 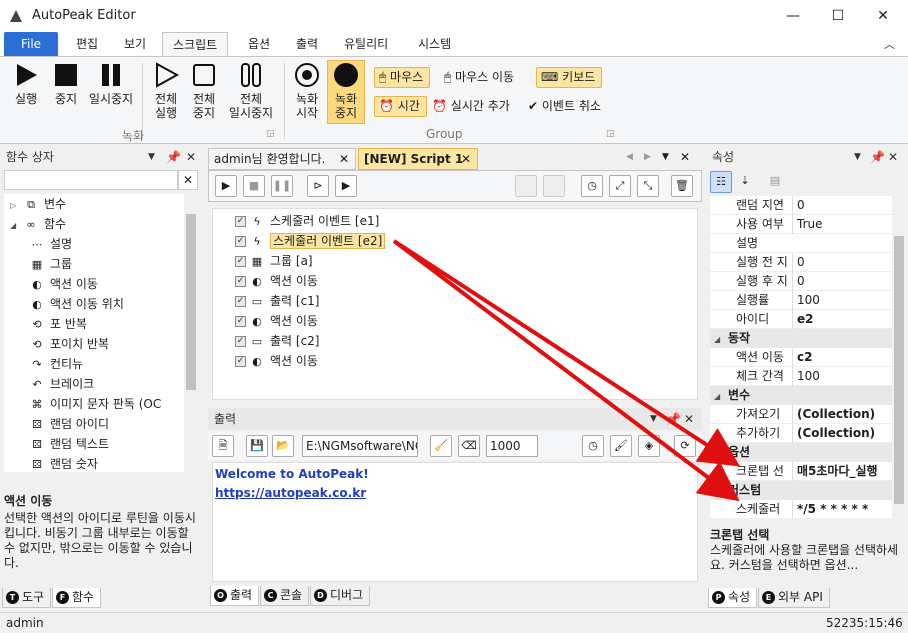 I want to click on new-output-button: 🗎, so click(x=223, y=446).